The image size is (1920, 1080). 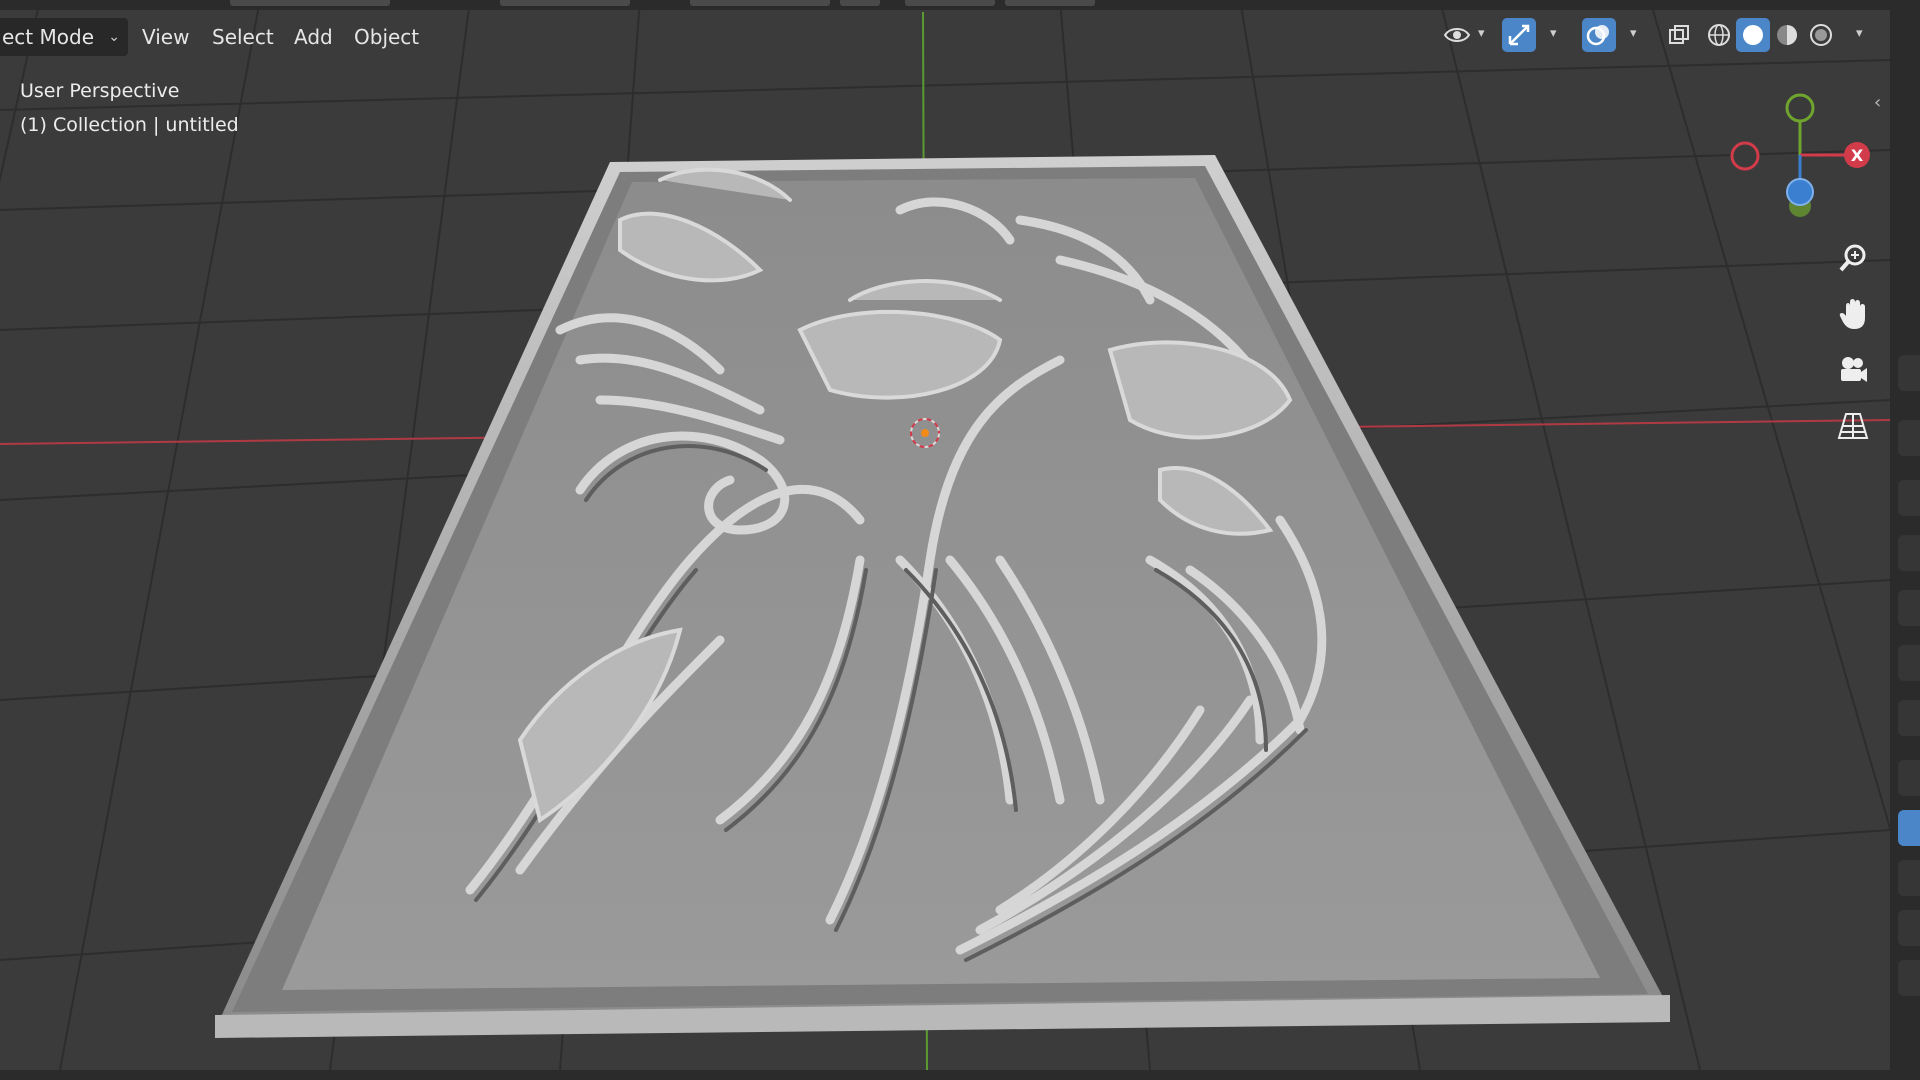 I want to click on properties-tab-strip, so click(x=1905, y=540).